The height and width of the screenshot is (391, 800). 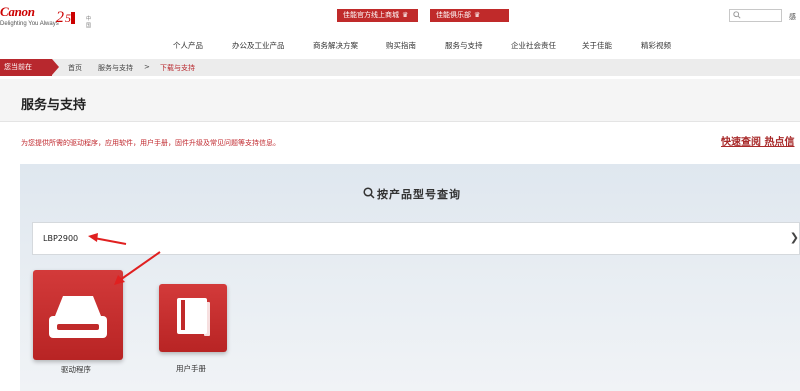 What do you see at coordinates (150, 143) in the screenshot?
I see `intro-text: 为您提供所需的驱动程序，应用软件，用户手册，固件升级及常见问题等支持信息。` at bounding box center [150, 143].